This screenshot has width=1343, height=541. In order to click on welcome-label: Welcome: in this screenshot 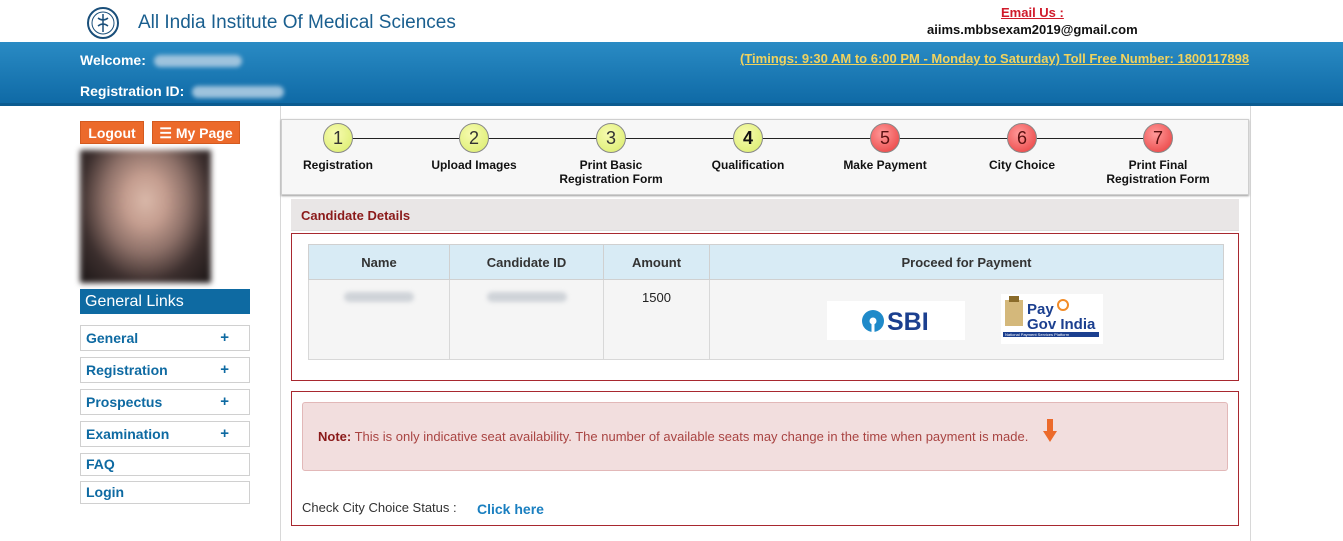, I will do `click(161, 60)`.